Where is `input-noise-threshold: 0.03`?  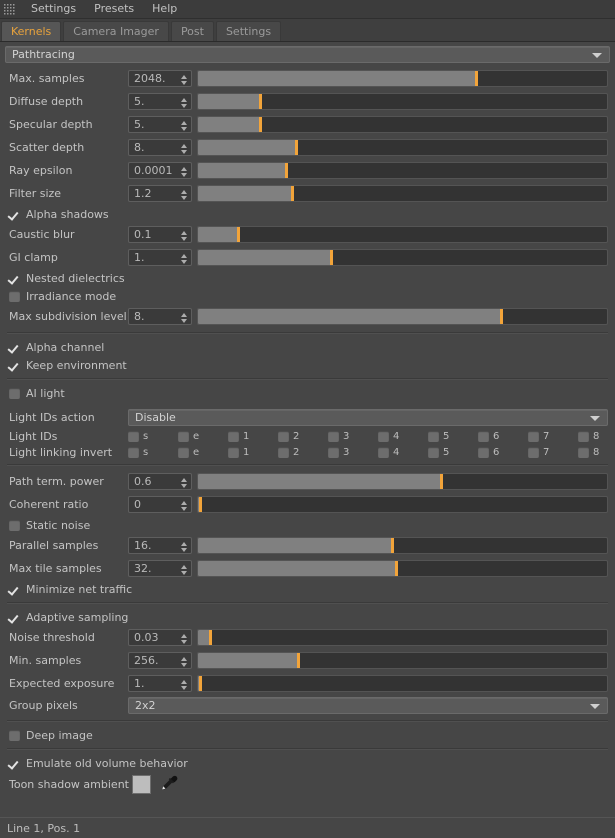
input-noise-threshold: 0.03 is located at coordinates (160, 637).